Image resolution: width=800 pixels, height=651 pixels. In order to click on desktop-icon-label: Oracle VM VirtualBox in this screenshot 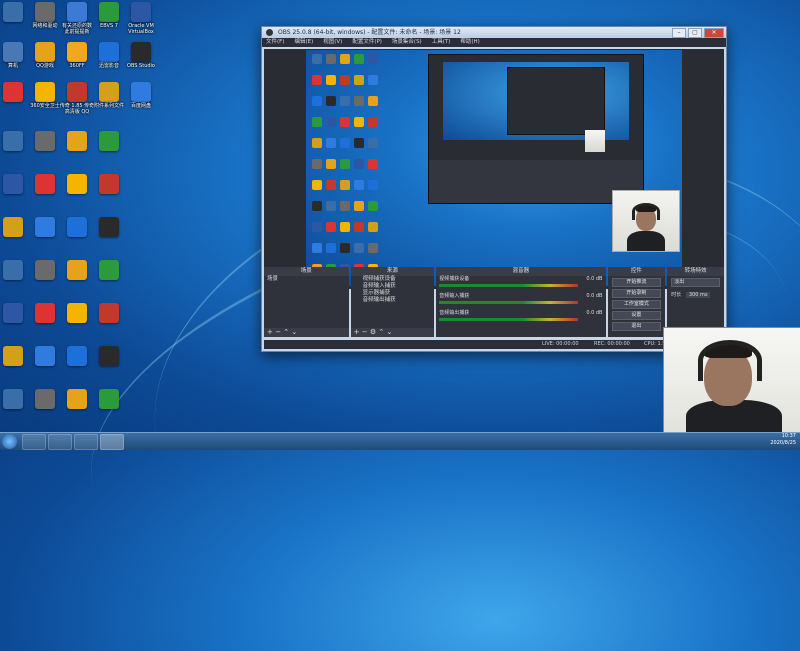, I will do `click(141, 29)`.